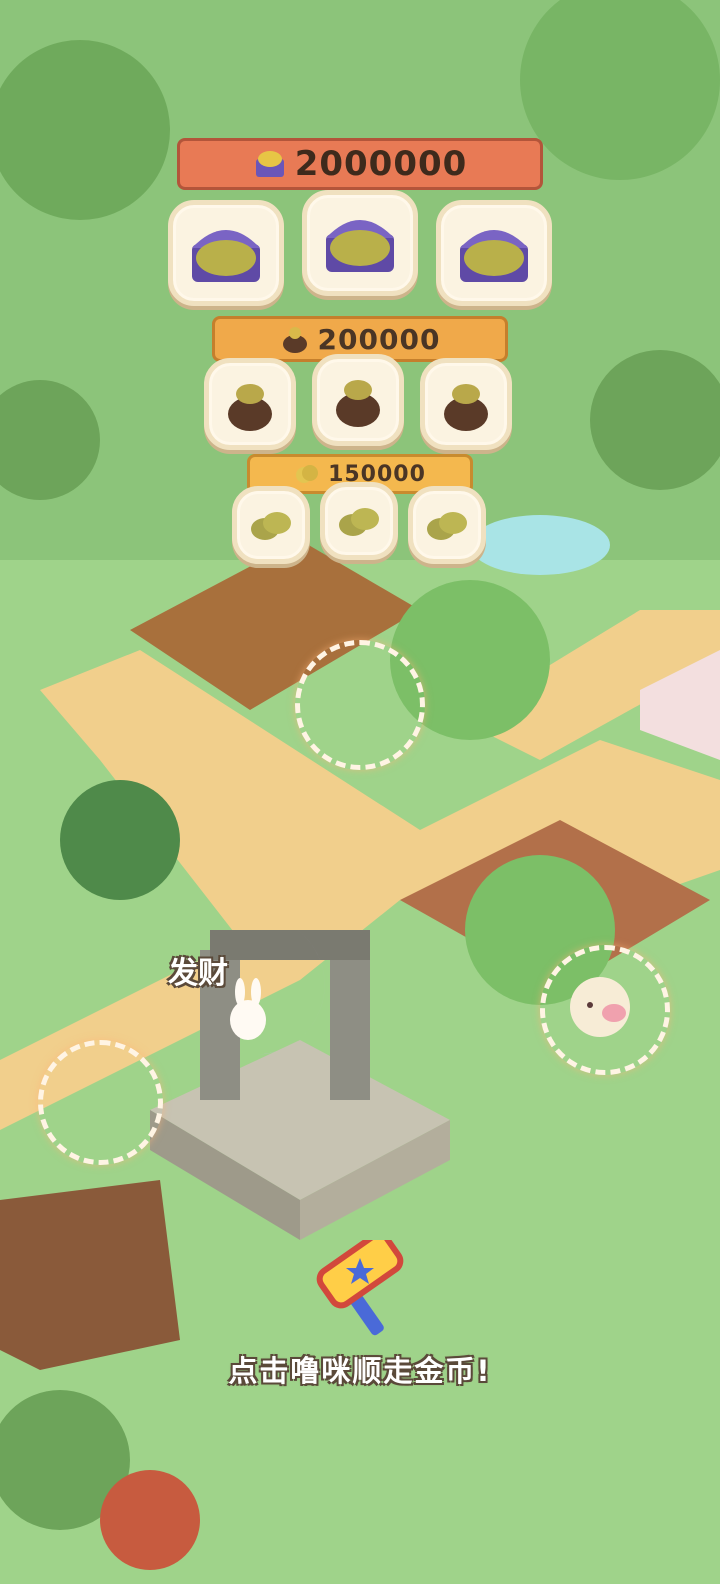  Describe the element at coordinates (600, 1005) in the screenshot. I see `sheep-character` at that location.